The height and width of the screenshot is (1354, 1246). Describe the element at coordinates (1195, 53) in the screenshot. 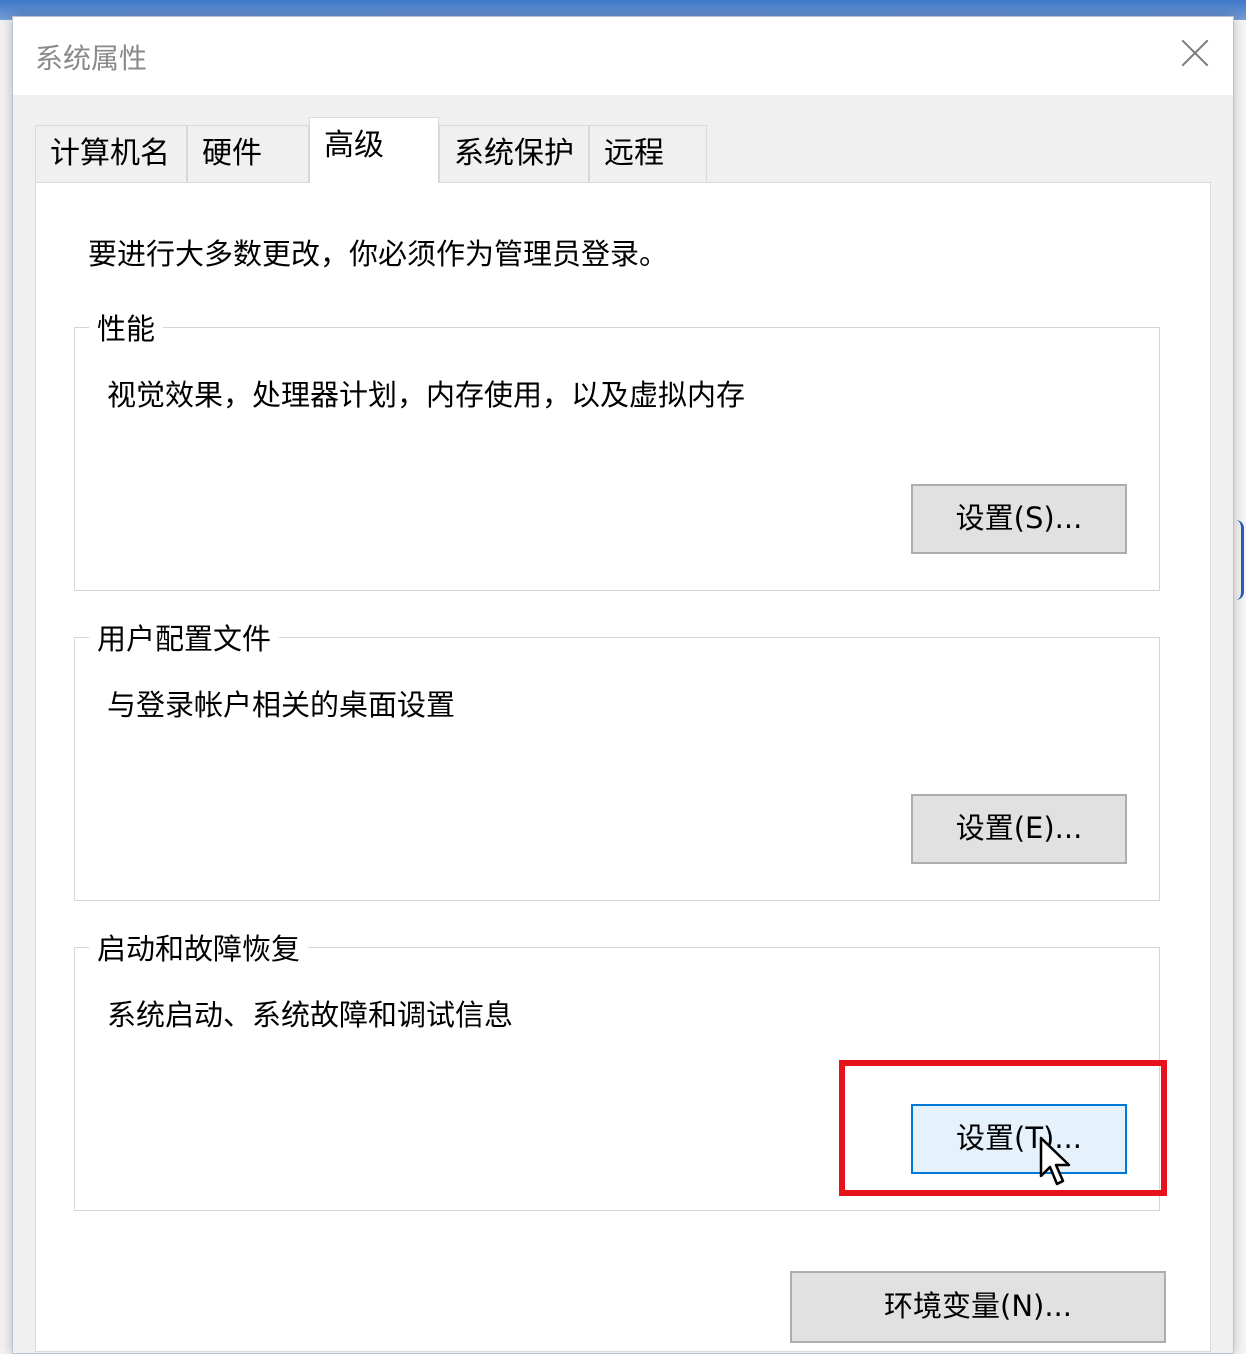

I see `close-icon` at that location.